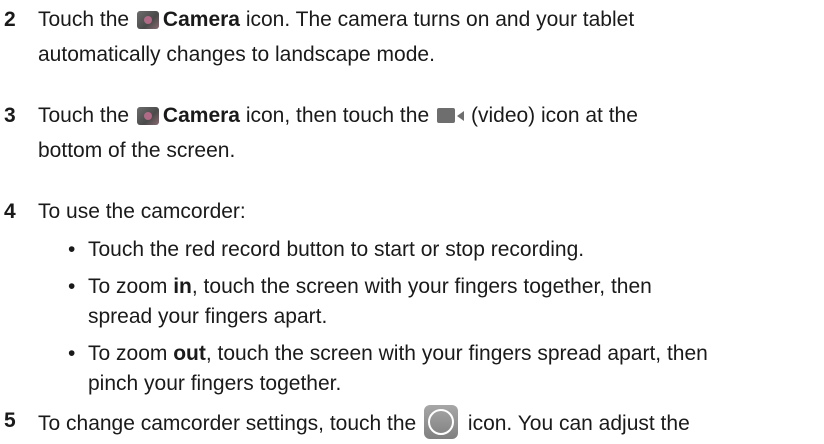  I want to click on video-icon, so click(451, 115).